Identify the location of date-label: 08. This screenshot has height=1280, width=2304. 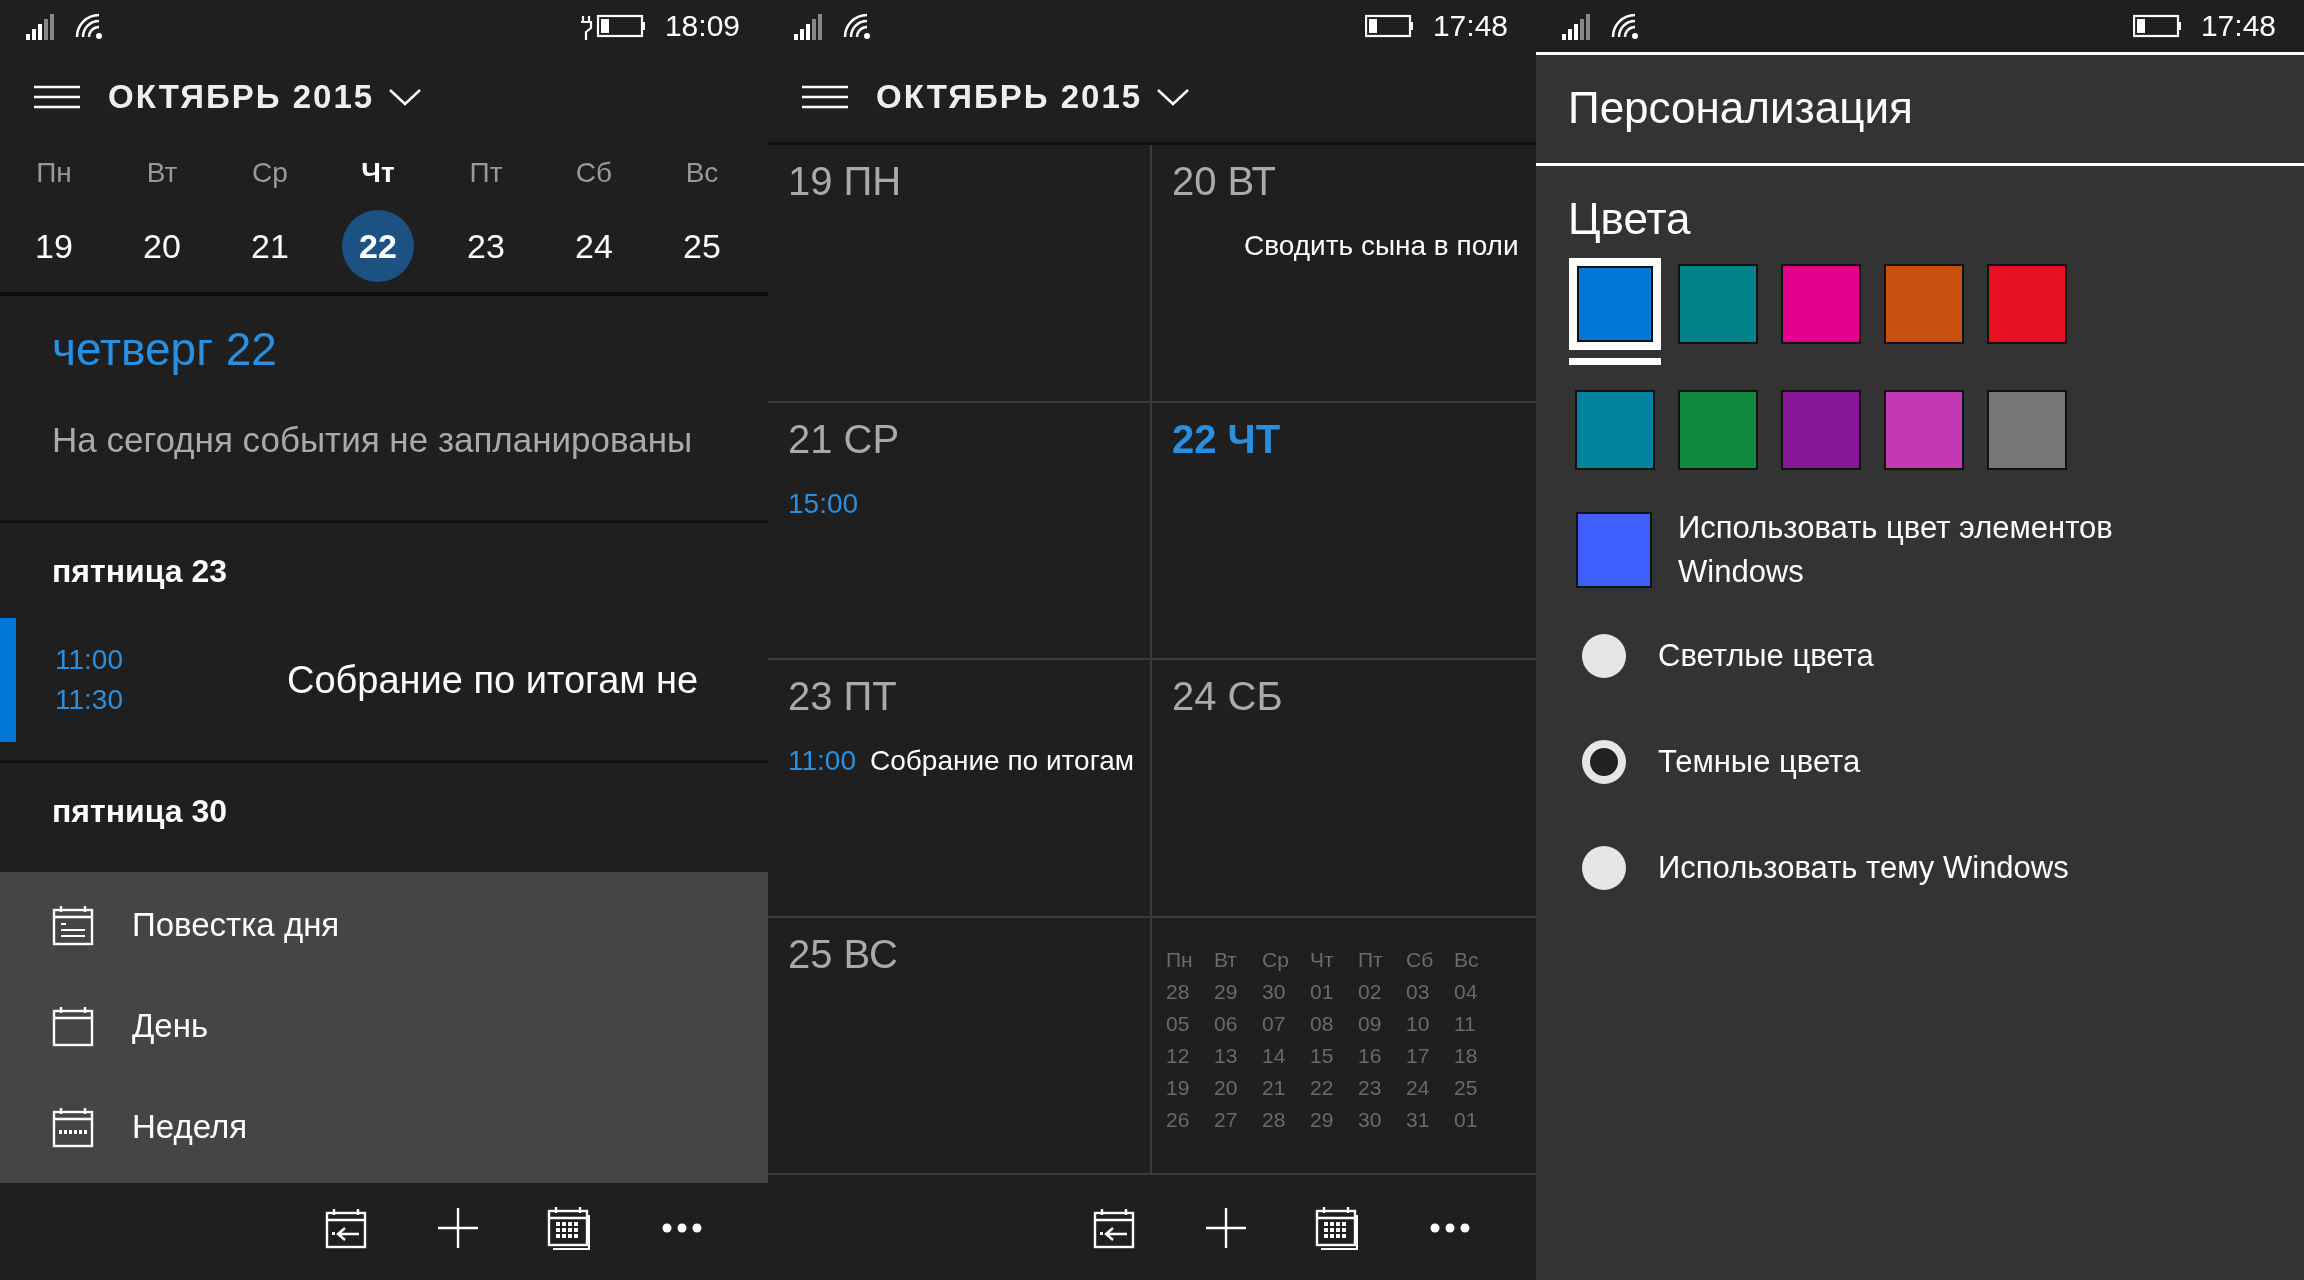
(1322, 1024).